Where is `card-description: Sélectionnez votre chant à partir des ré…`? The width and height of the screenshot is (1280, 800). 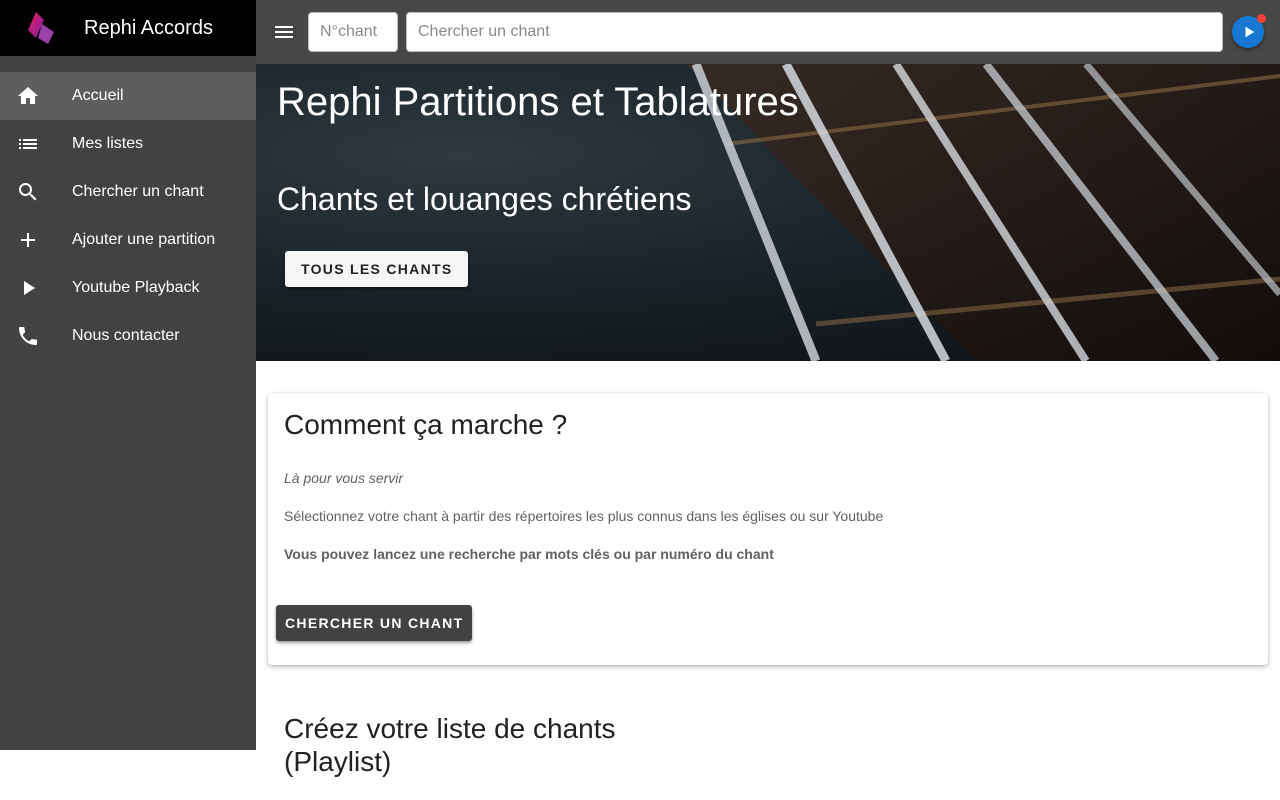
card-description: Sélectionnez votre chant à partir des ré… is located at coordinates (584, 516).